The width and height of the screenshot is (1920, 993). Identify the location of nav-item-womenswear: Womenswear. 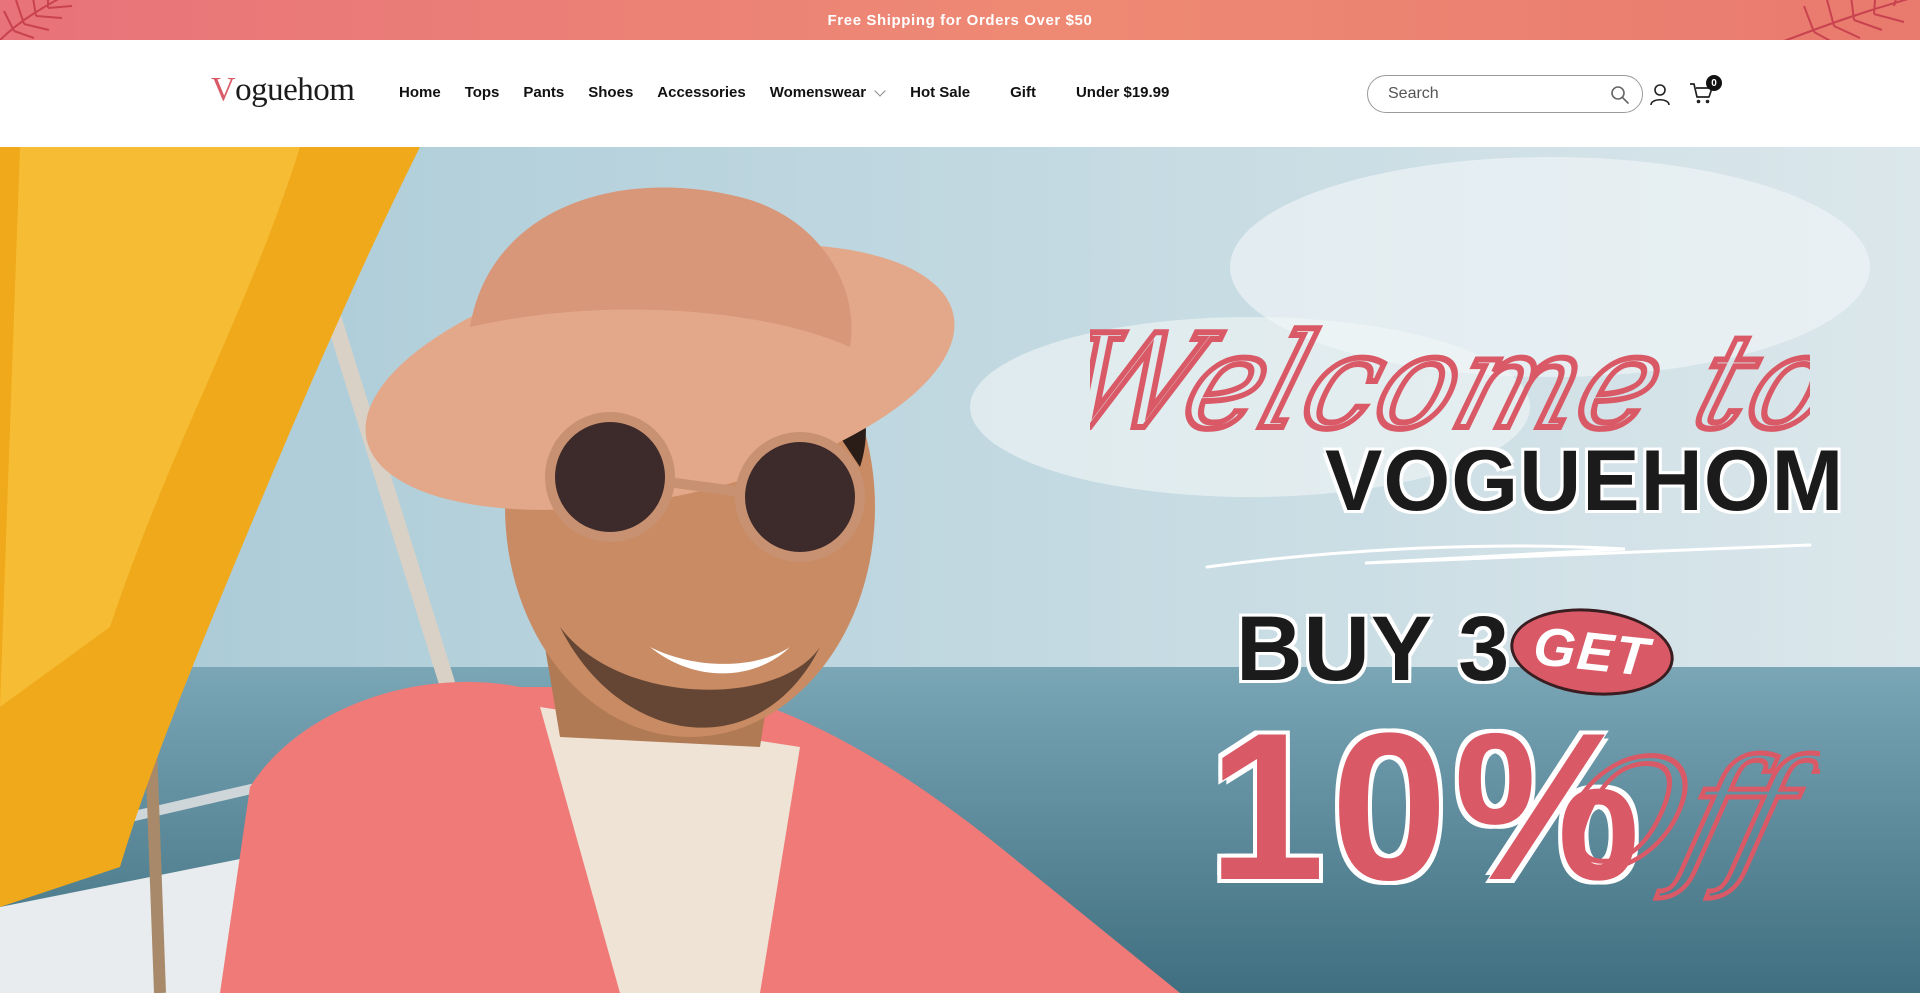
(827, 92).